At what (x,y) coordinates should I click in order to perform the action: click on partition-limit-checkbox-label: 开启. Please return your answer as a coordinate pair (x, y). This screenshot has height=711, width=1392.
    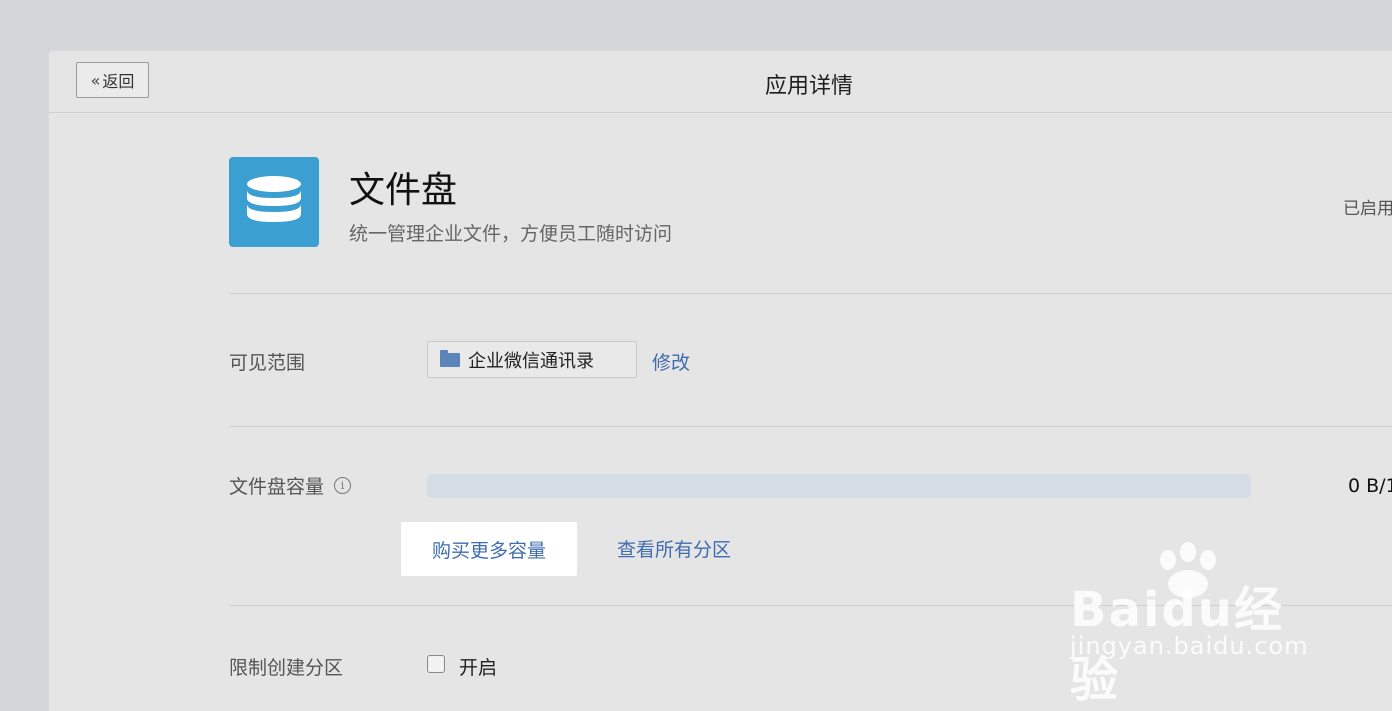
    Looking at the image, I should click on (478, 666).